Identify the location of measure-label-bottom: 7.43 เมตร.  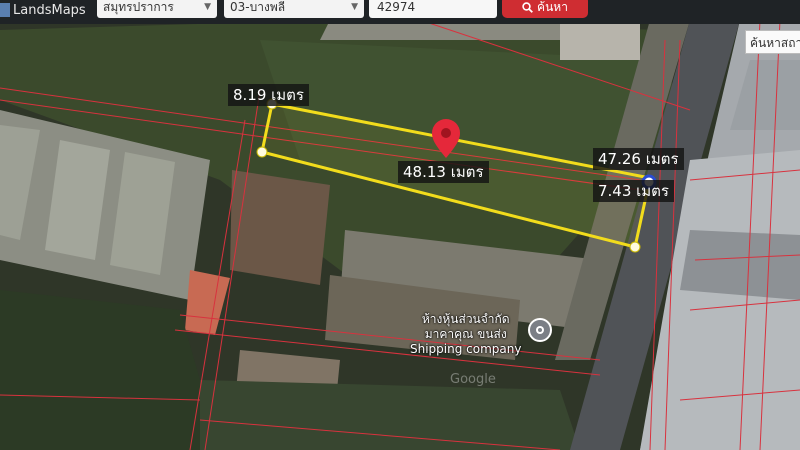
(633, 191).